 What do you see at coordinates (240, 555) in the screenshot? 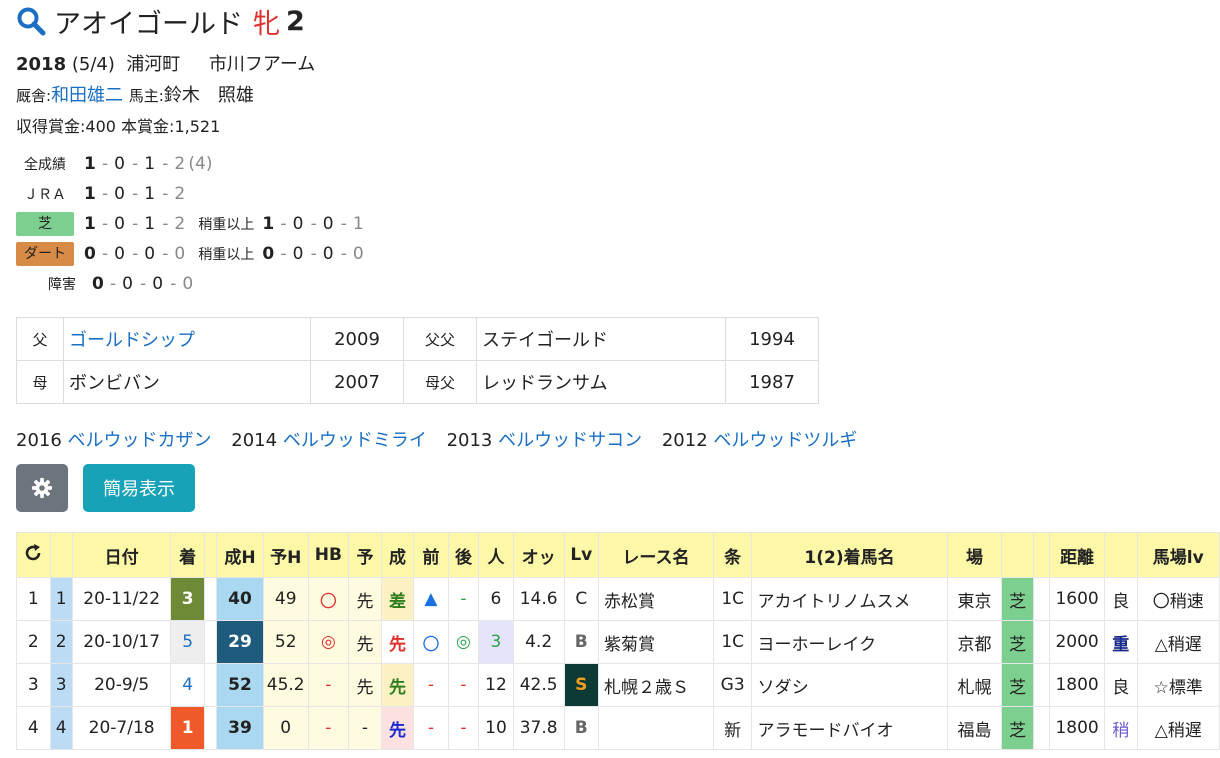
I see `col-header-seiH: 成H` at bounding box center [240, 555].